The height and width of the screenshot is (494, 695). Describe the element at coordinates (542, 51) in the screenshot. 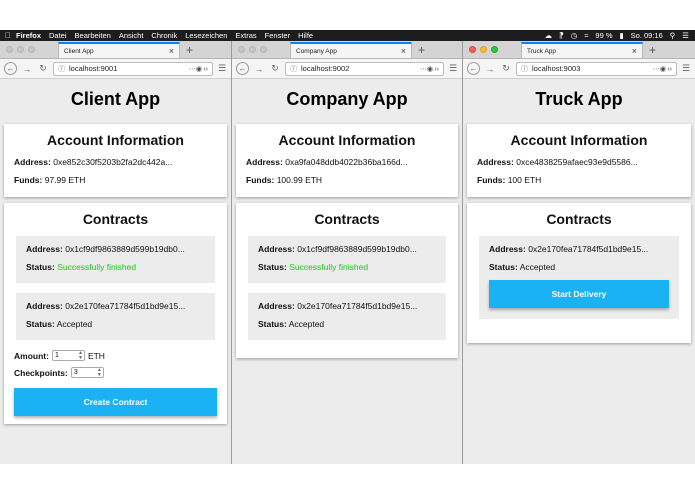

I see `tab-title: Truck App` at that location.